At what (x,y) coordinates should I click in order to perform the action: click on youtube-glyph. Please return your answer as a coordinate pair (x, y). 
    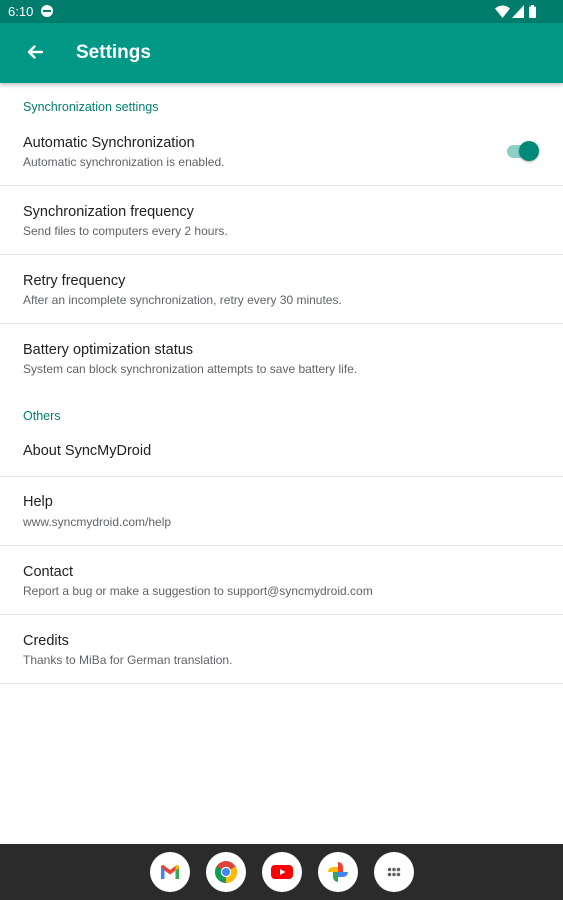
    Looking at the image, I should click on (282, 872).